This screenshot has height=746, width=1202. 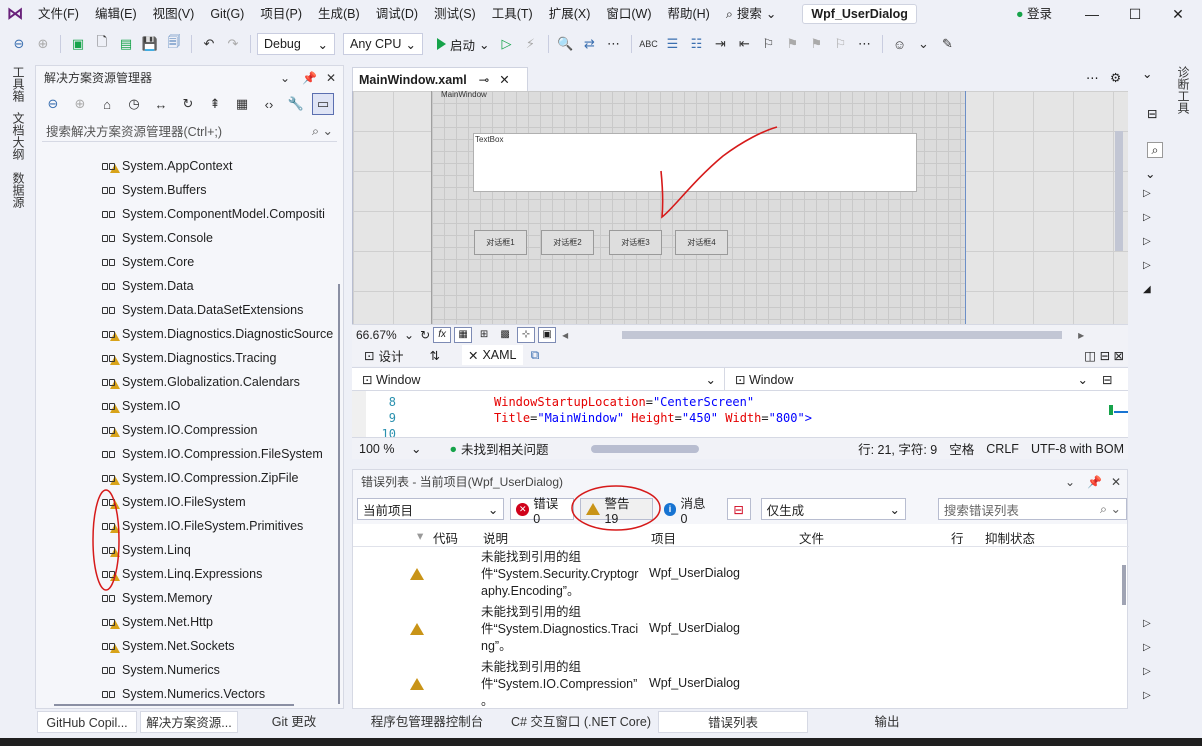 I want to click on start-button: 启动 ⌄, so click(x=463, y=44).